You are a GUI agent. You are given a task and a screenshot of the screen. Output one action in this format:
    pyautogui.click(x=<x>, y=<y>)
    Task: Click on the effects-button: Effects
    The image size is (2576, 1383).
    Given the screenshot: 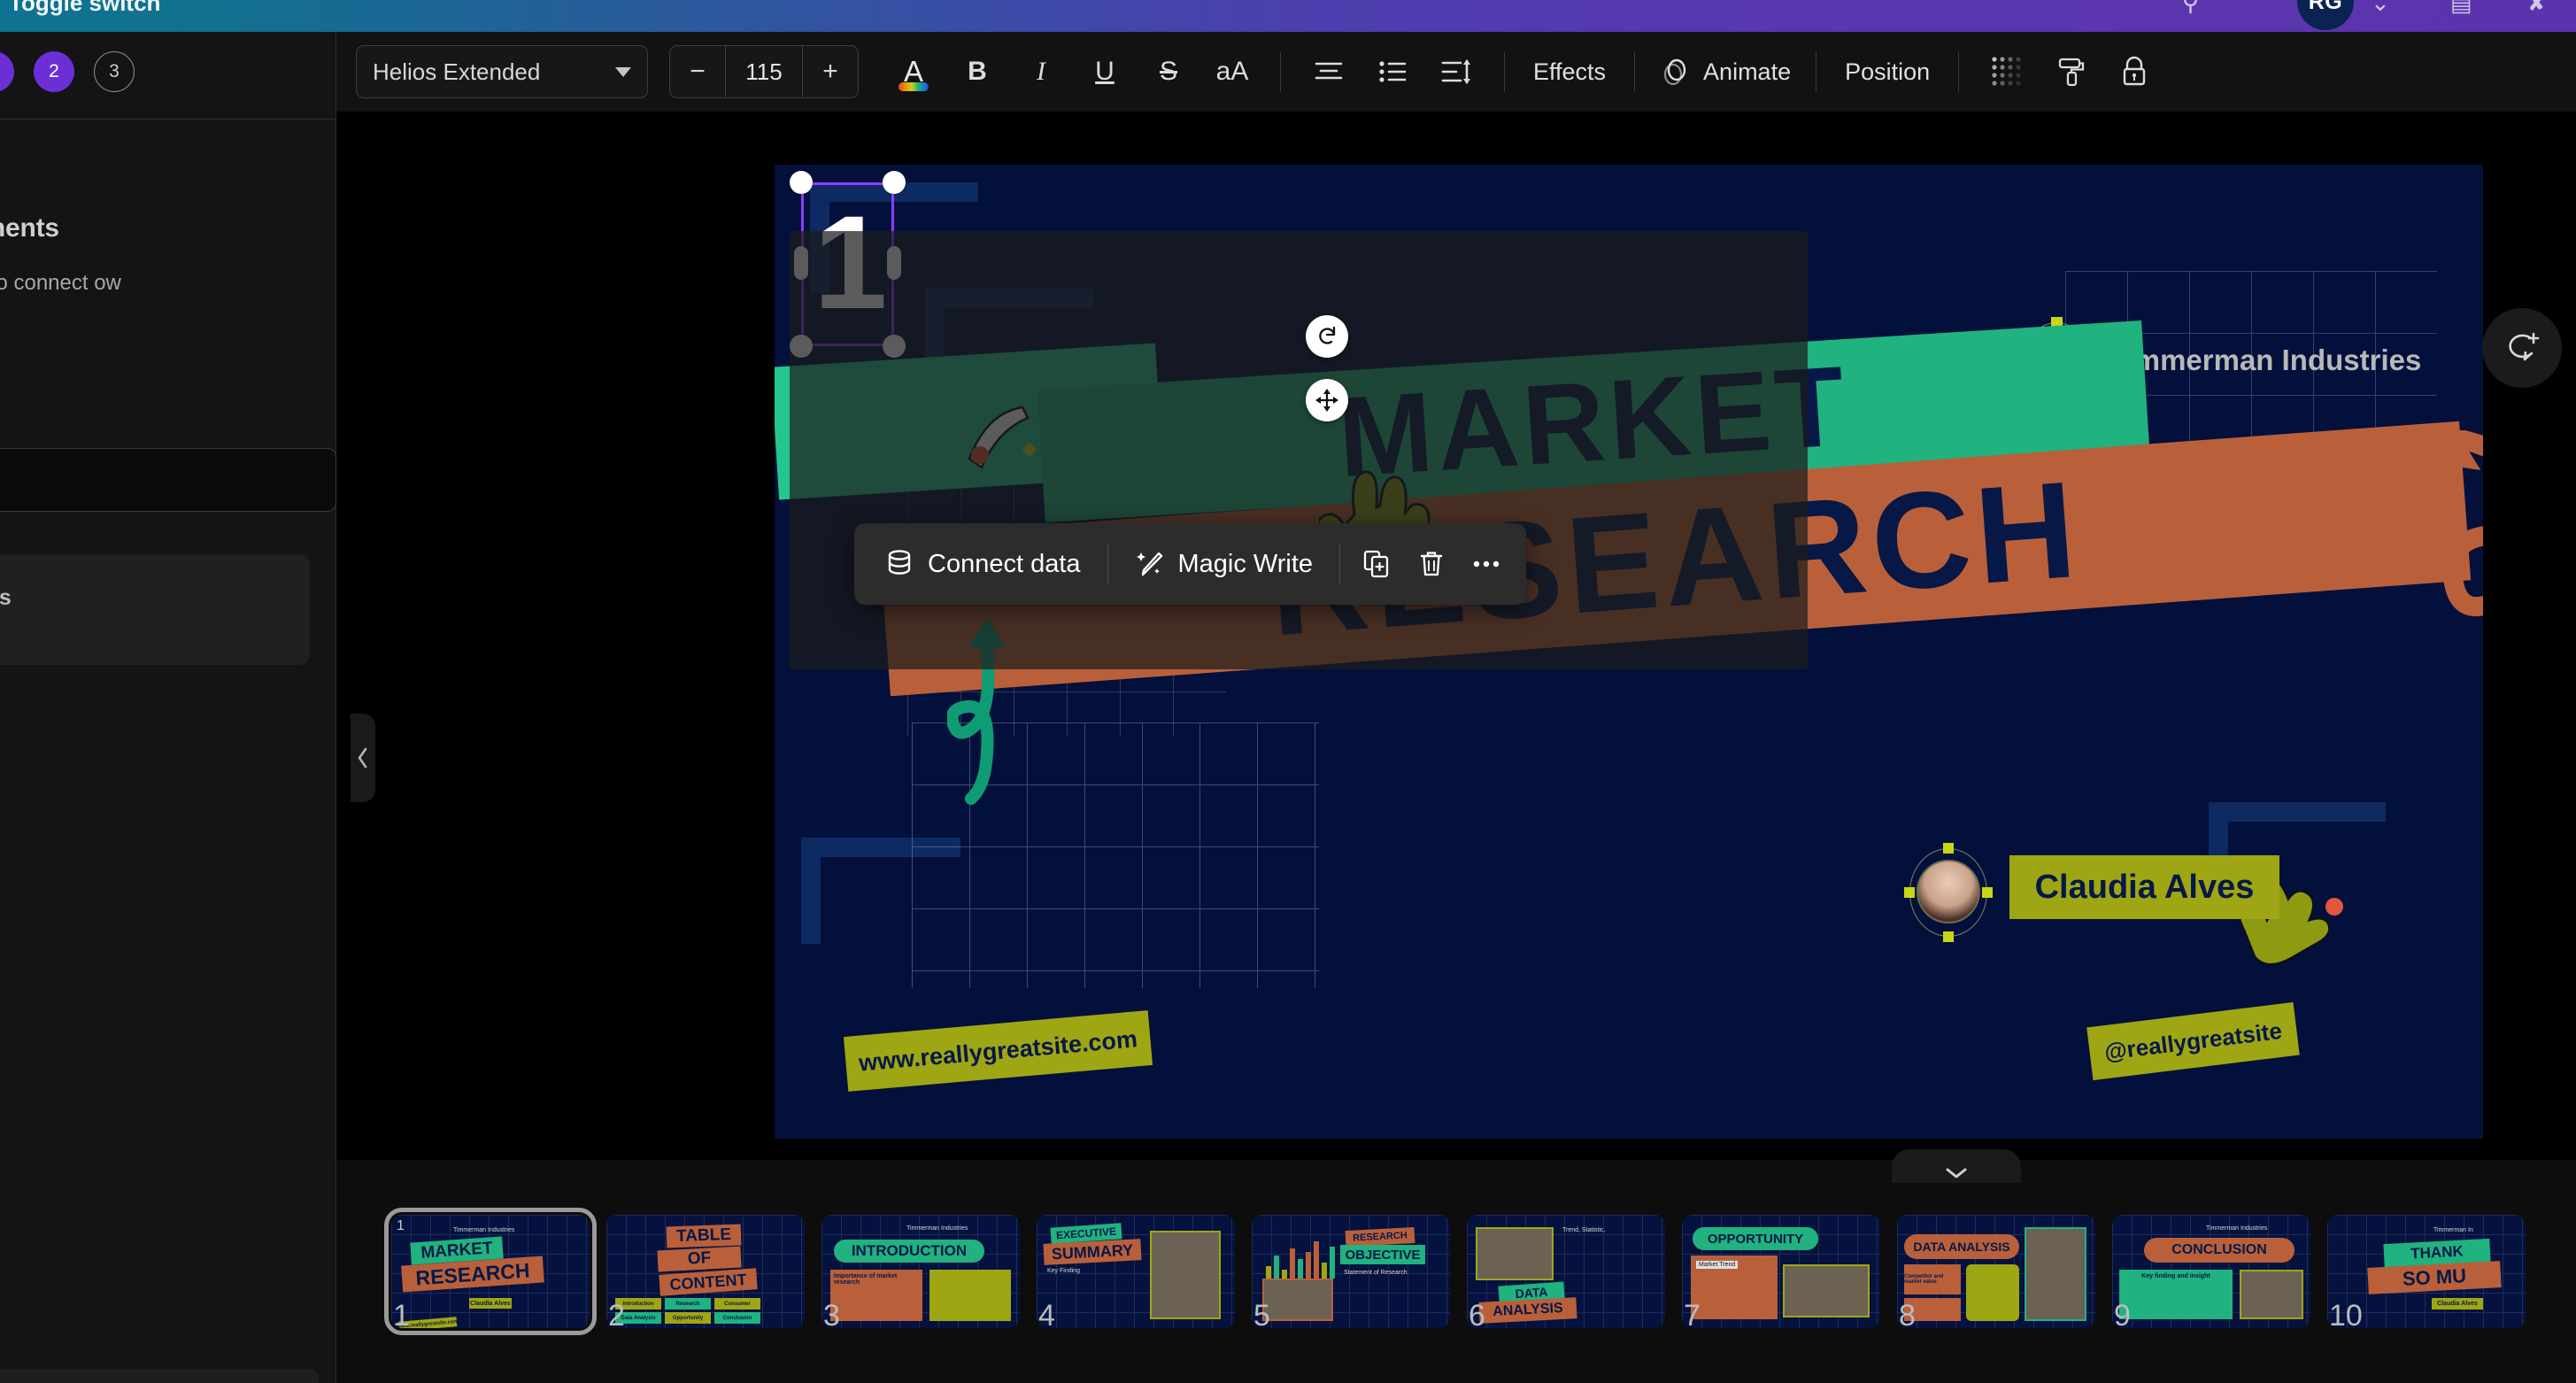 What is the action you would take?
    pyautogui.click(x=1569, y=72)
    